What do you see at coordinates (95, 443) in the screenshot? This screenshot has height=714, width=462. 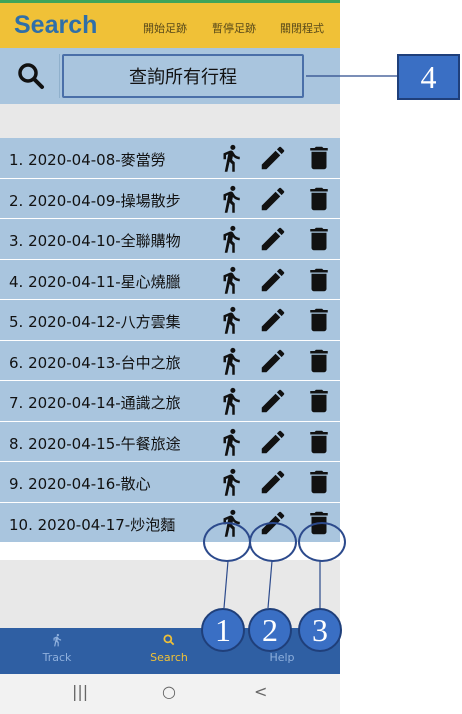 I see `trip-label: 8. 2020-04-15-午餐旅途` at bounding box center [95, 443].